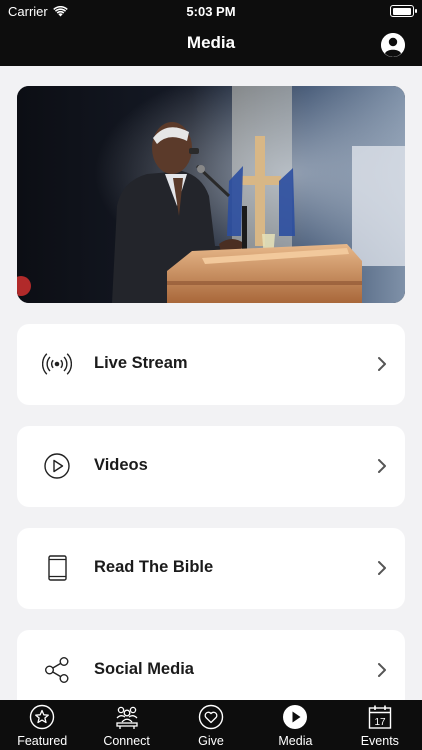 The height and width of the screenshot is (750, 422). Describe the element at coordinates (403, 11) in the screenshot. I see `battery-icon` at that location.